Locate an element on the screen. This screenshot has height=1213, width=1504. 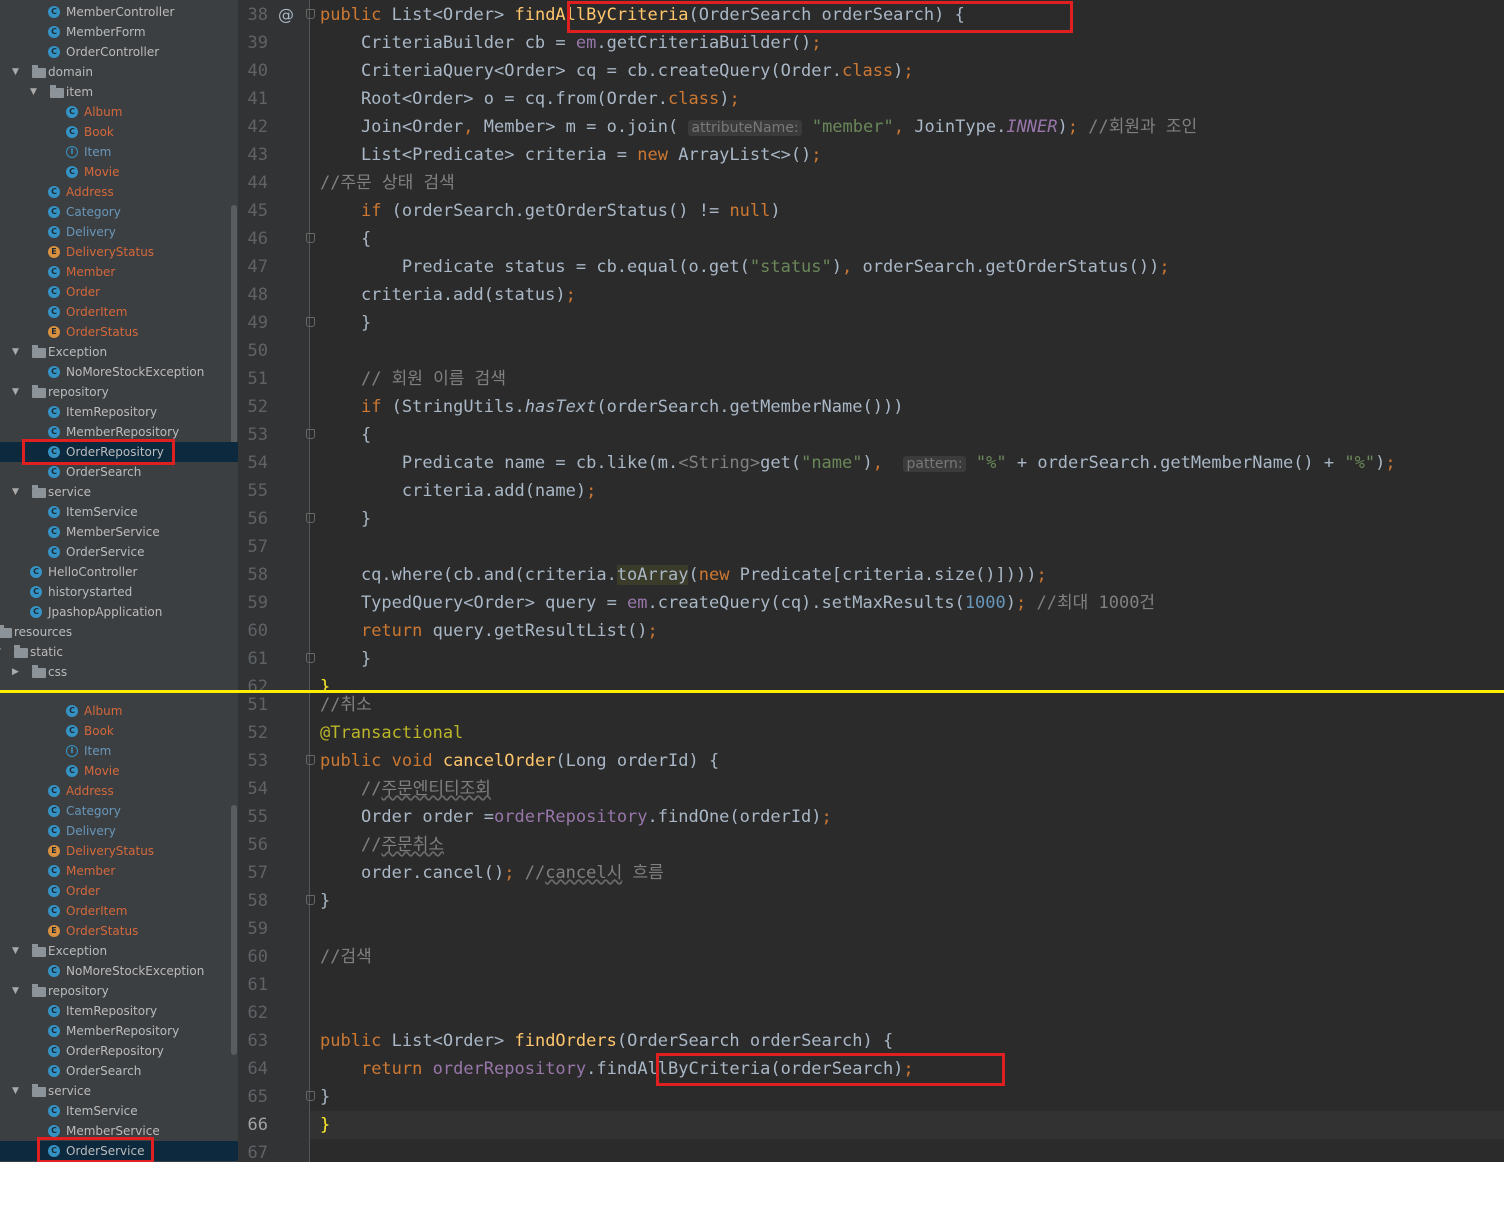
code-line: 54 //주문엔티티조회 is located at coordinates (871, 789).